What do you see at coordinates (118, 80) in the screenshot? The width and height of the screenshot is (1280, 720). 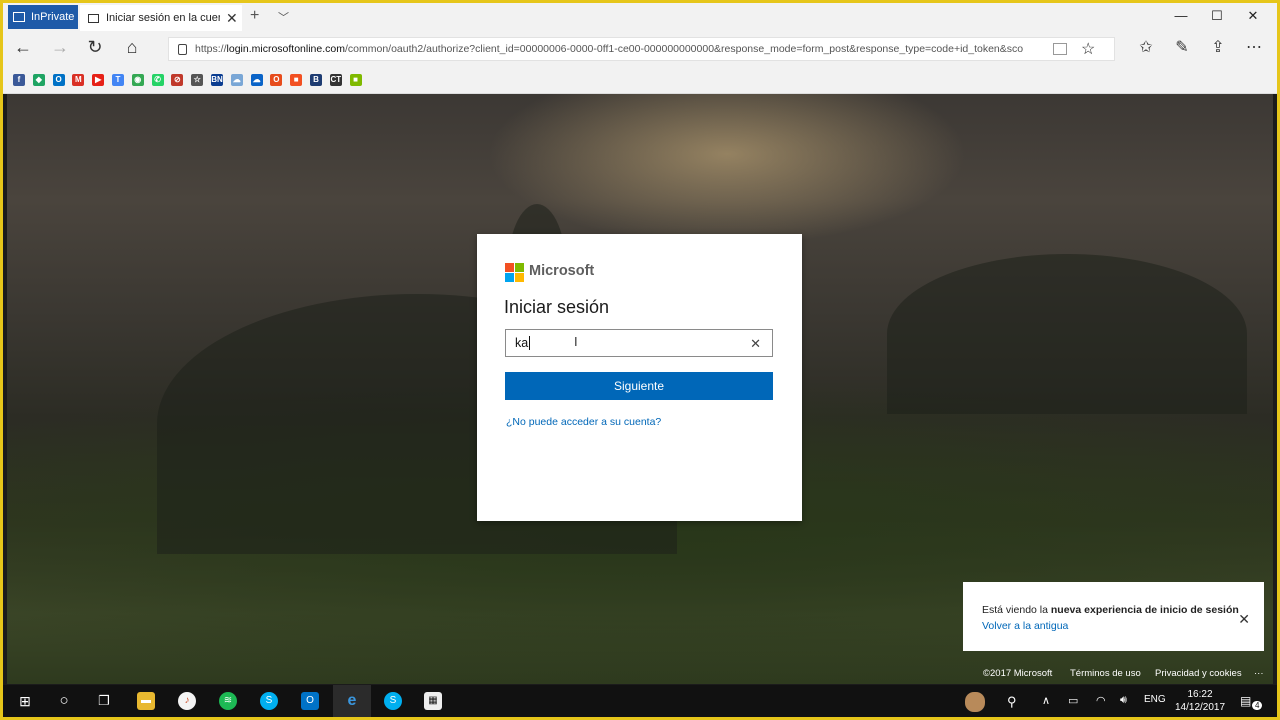 I see `translate-icon: T` at bounding box center [118, 80].